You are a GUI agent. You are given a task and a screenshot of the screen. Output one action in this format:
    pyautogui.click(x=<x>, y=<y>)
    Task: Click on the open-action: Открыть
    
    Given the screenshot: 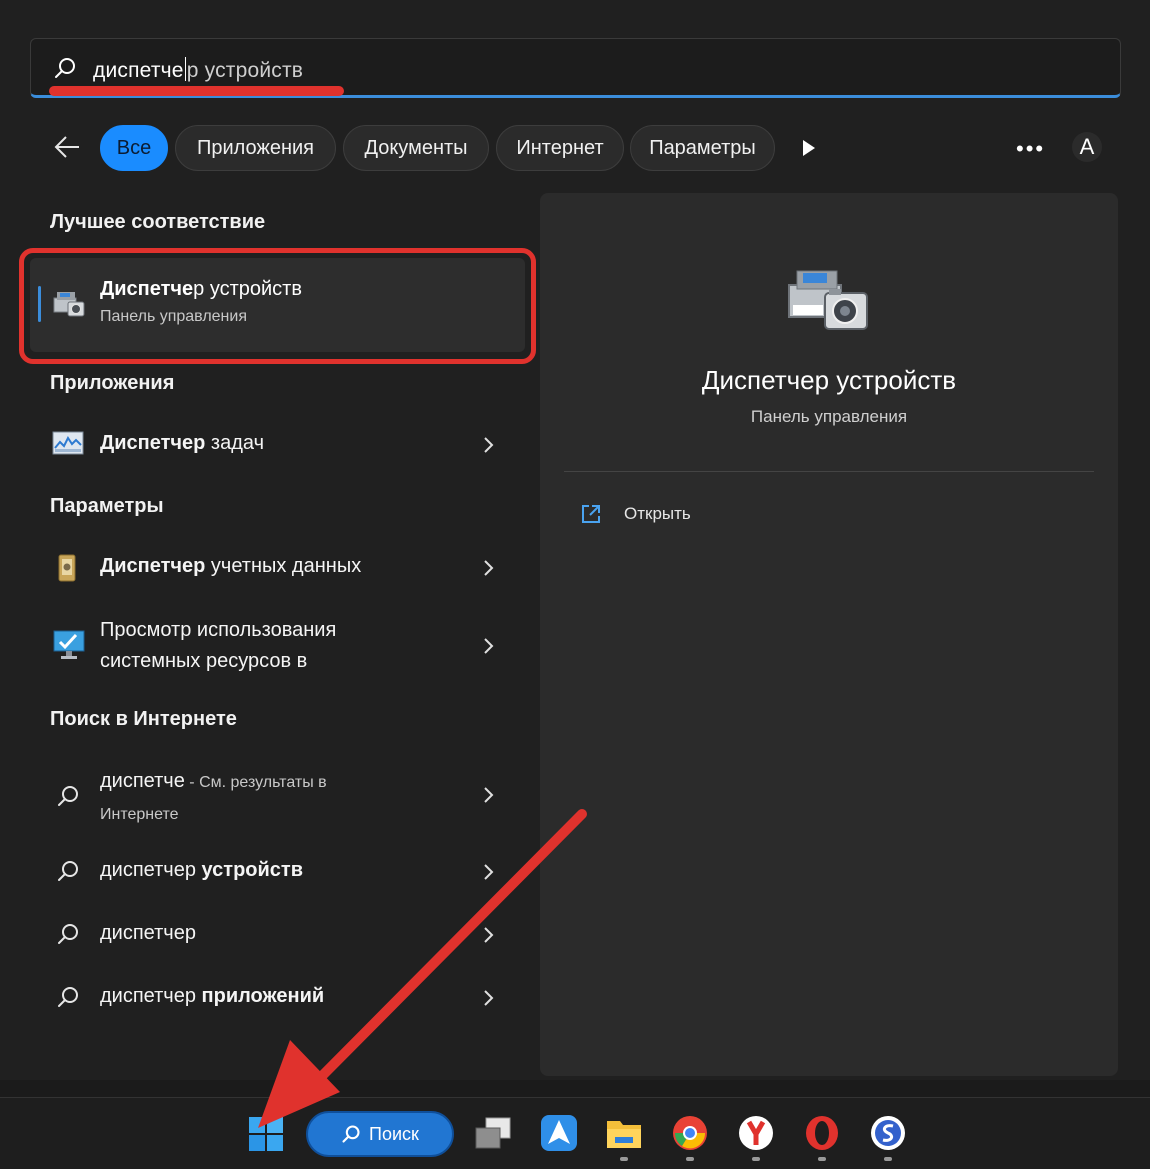 What is the action you would take?
    pyautogui.click(x=635, y=514)
    